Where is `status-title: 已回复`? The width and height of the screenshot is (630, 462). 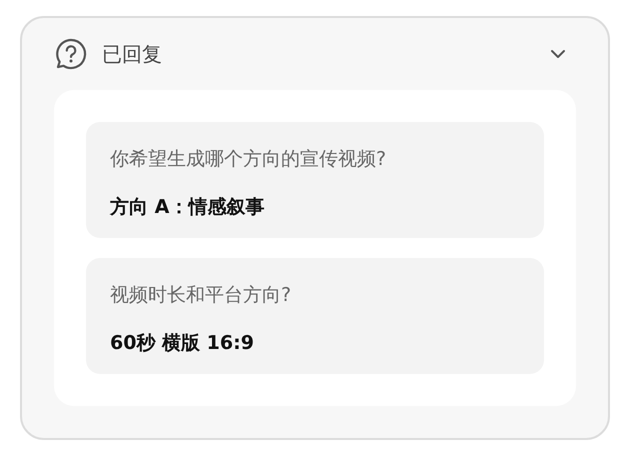
status-title: 已回复 is located at coordinates (132, 54).